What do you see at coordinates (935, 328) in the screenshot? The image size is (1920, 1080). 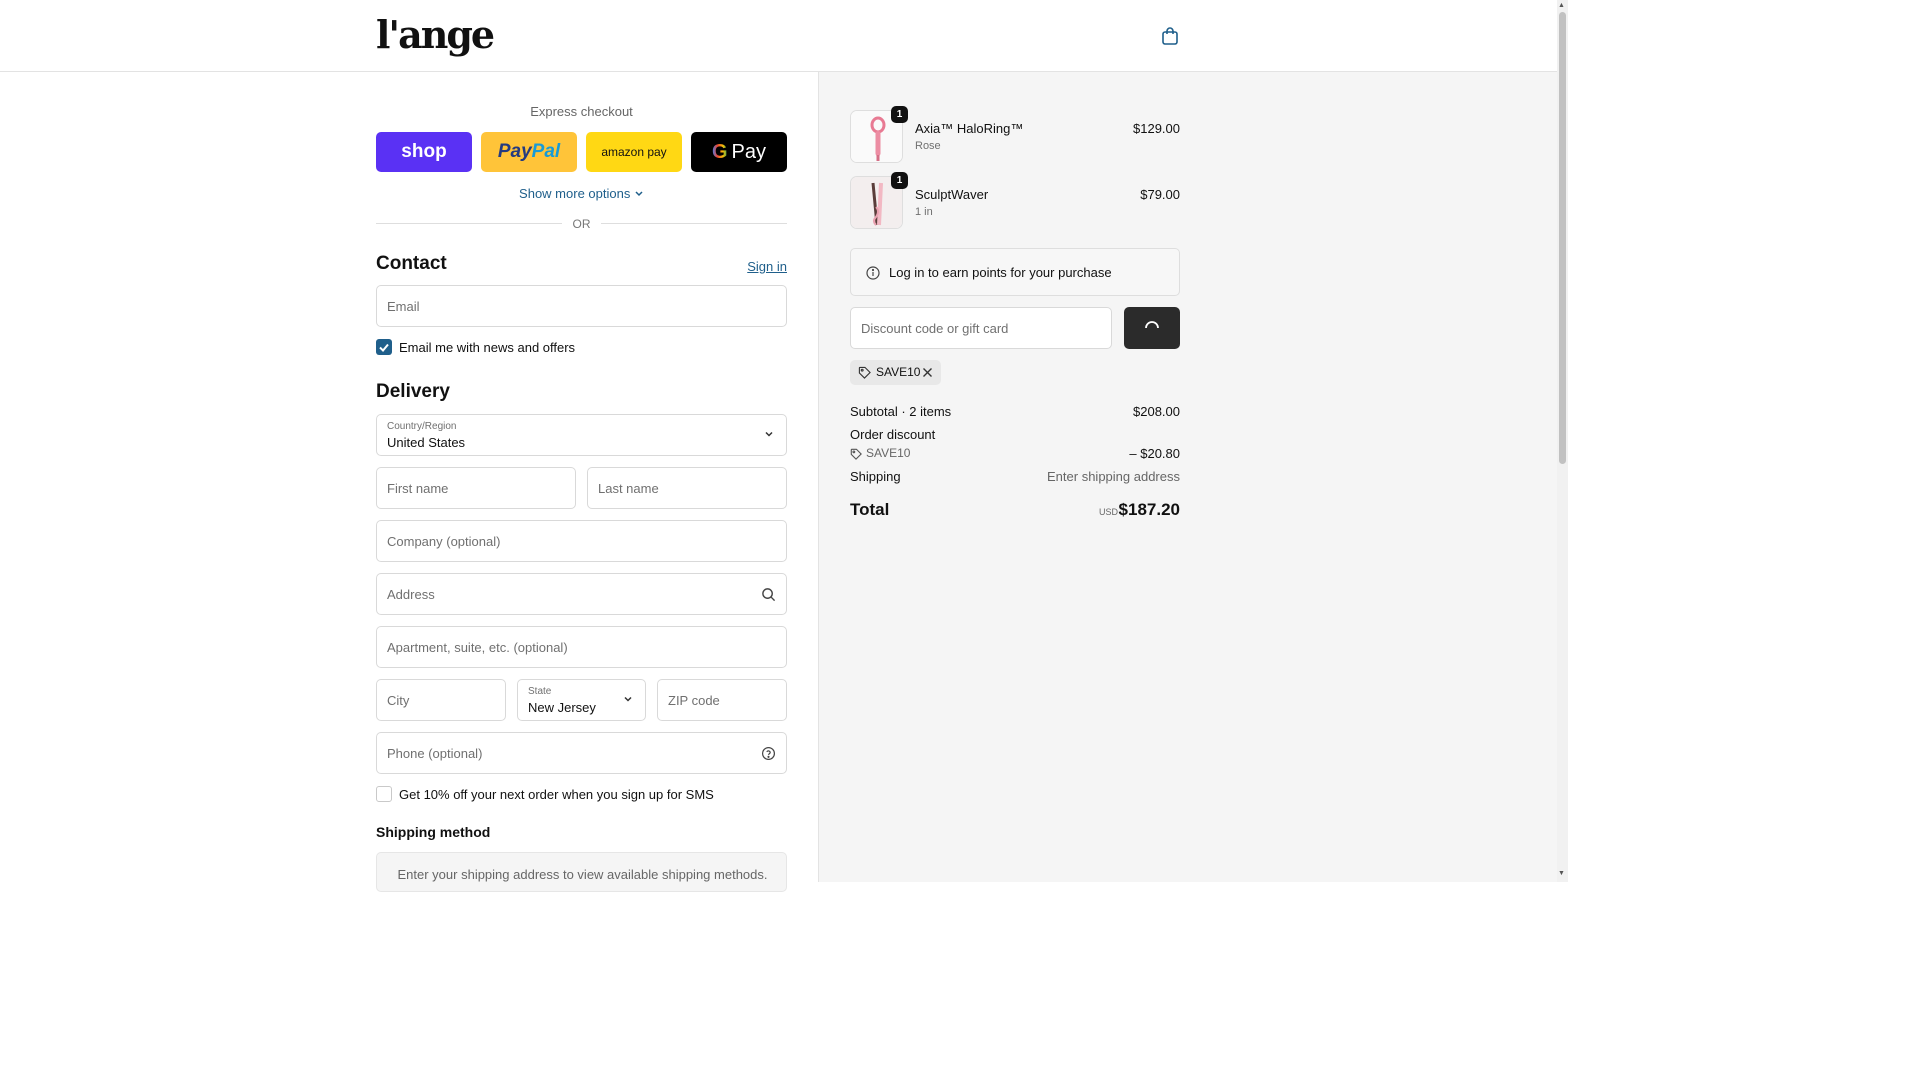 I see `discount-placeholder: Discount code or gift card` at bounding box center [935, 328].